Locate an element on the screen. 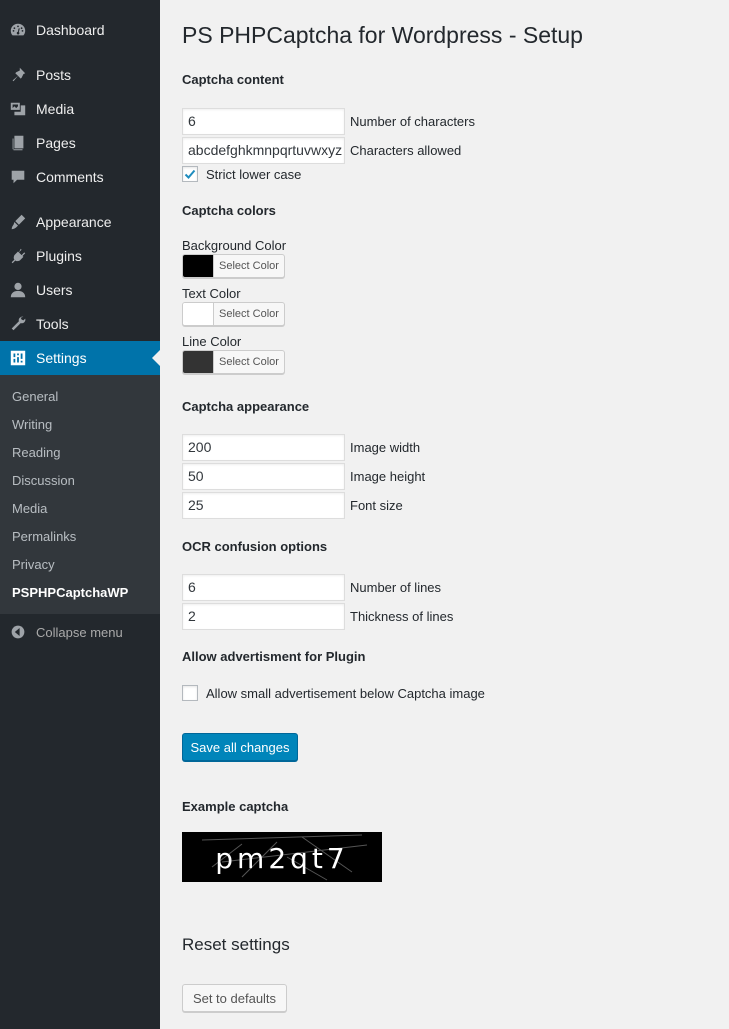 This screenshot has width=729, height=1029. menu-label: Settings is located at coordinates (61, 358).